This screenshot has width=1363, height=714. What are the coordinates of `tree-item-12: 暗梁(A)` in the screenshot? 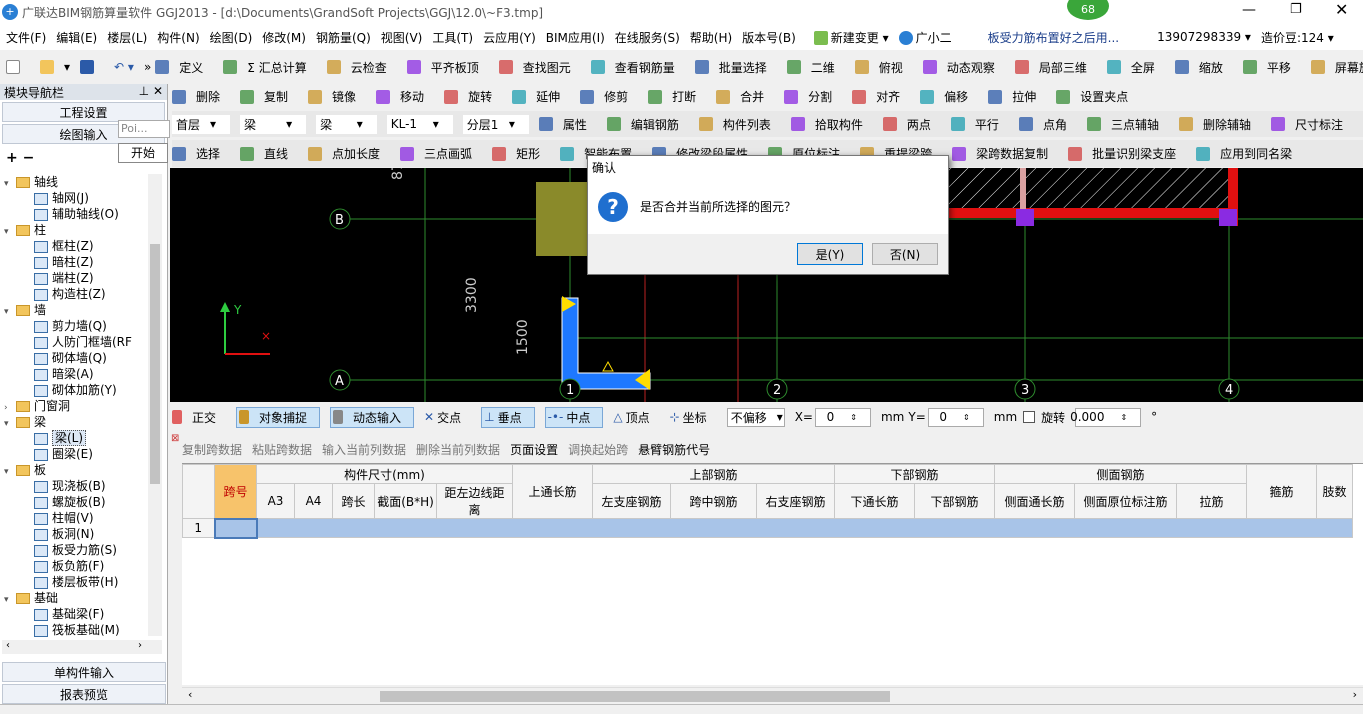 It's located at (83, 374).